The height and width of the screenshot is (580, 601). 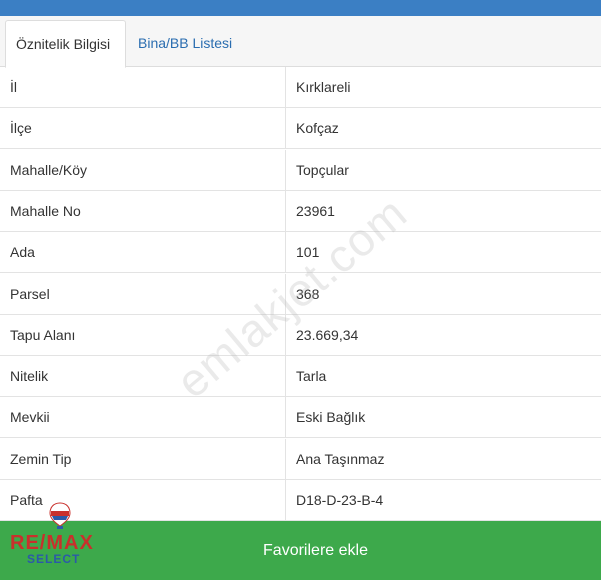 What do you see at coordinates (30, 293) in the screenshot?
I see `row-key: Parsel` at bounding box center [30, 293].